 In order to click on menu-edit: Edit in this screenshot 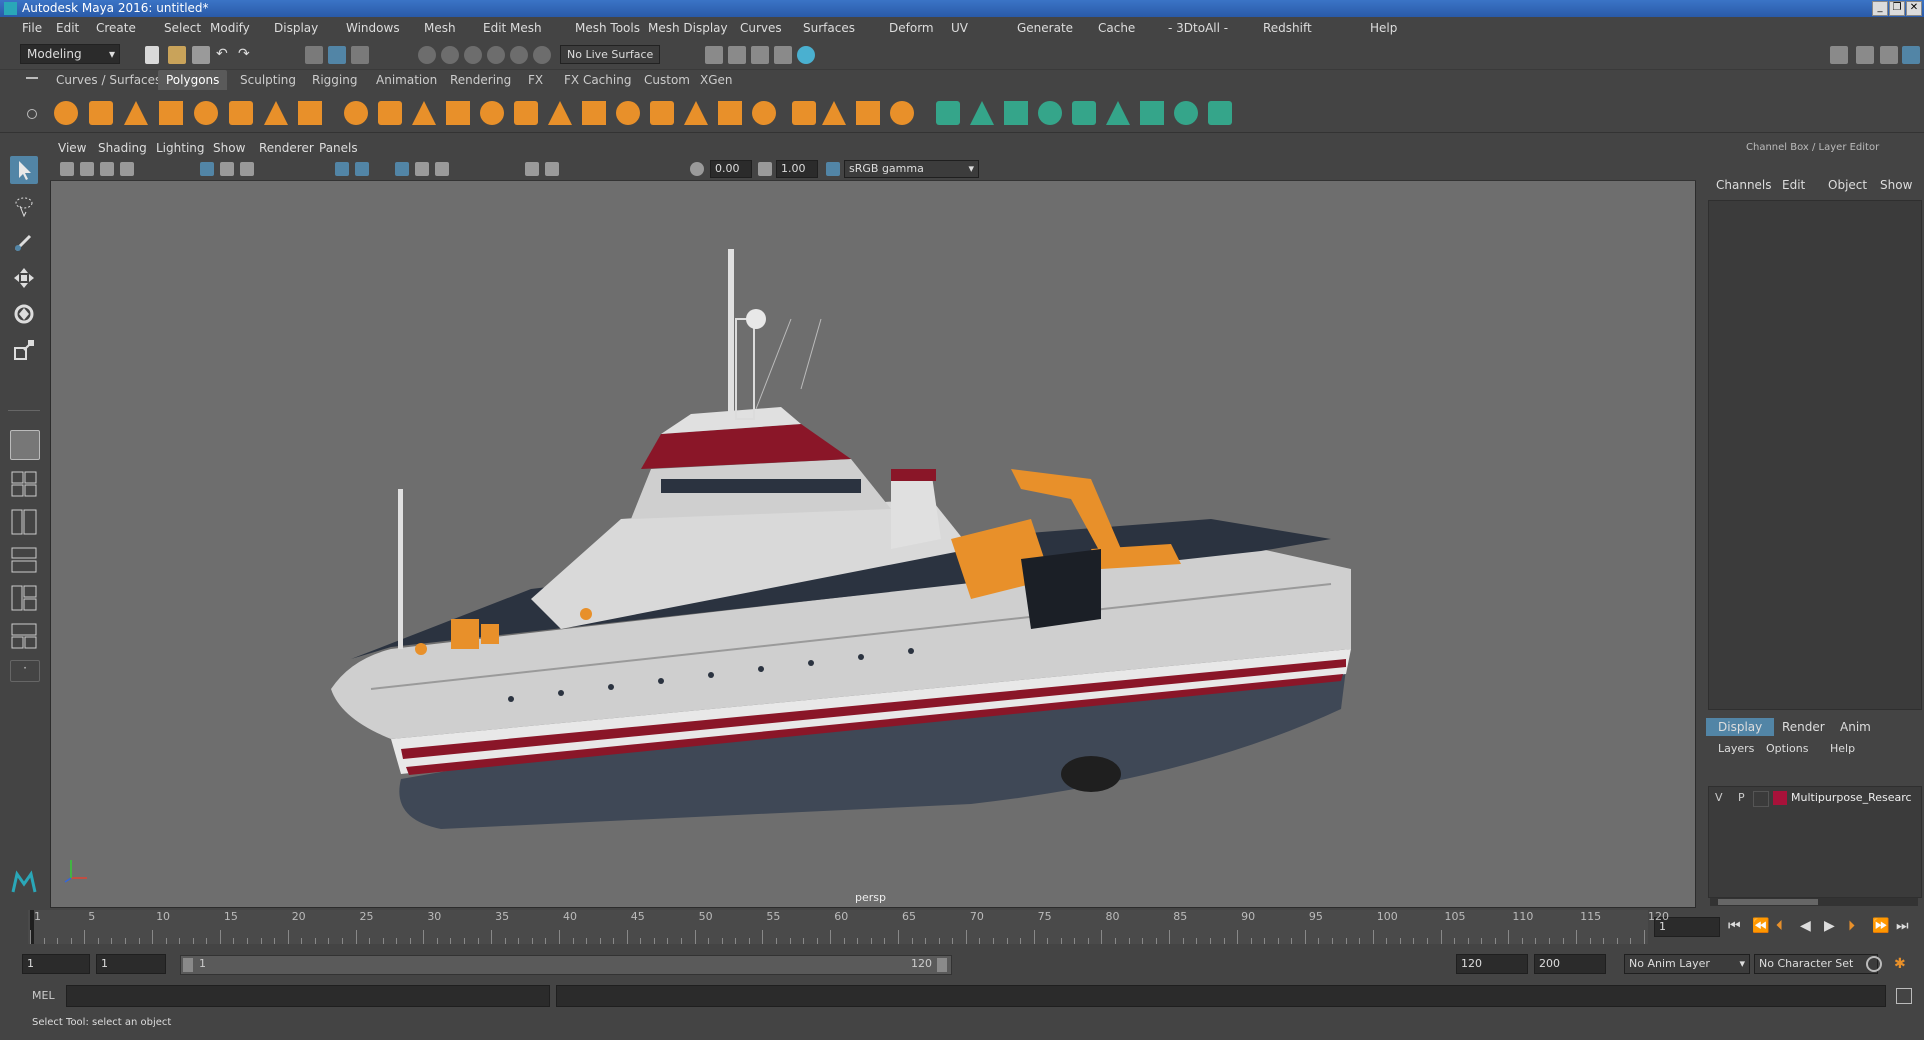, I will do `click(67, 28)`.